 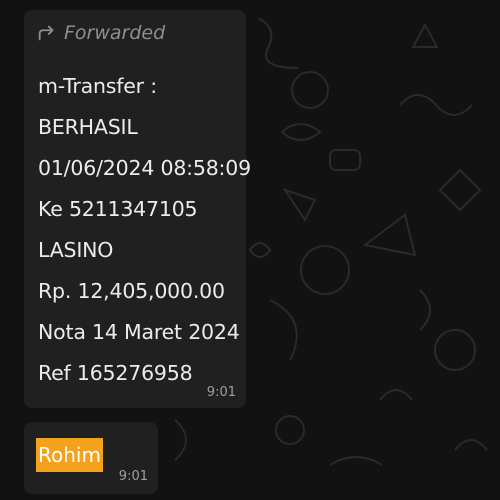 I want to click on message-line: Rp. 12,405,000.00, so click(x=131, y=291).